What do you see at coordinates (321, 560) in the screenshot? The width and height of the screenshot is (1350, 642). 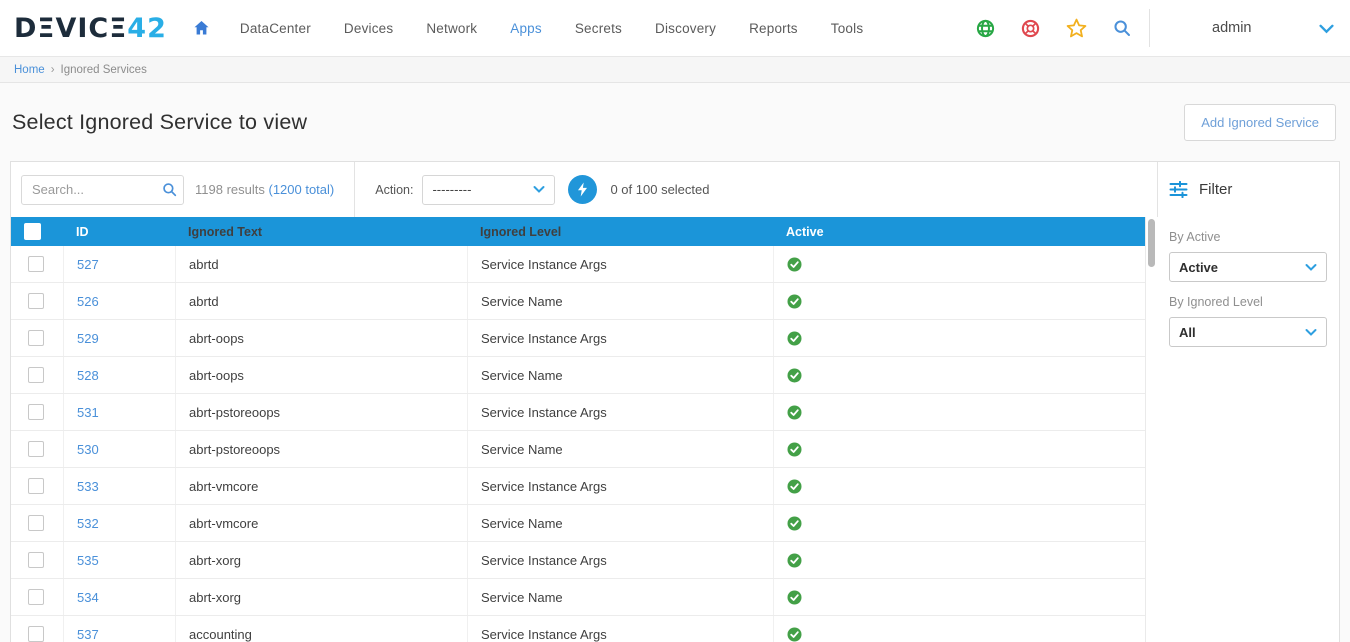 I see `row-ignored-text: abrt-xorg` at bounding box center [321, 560].